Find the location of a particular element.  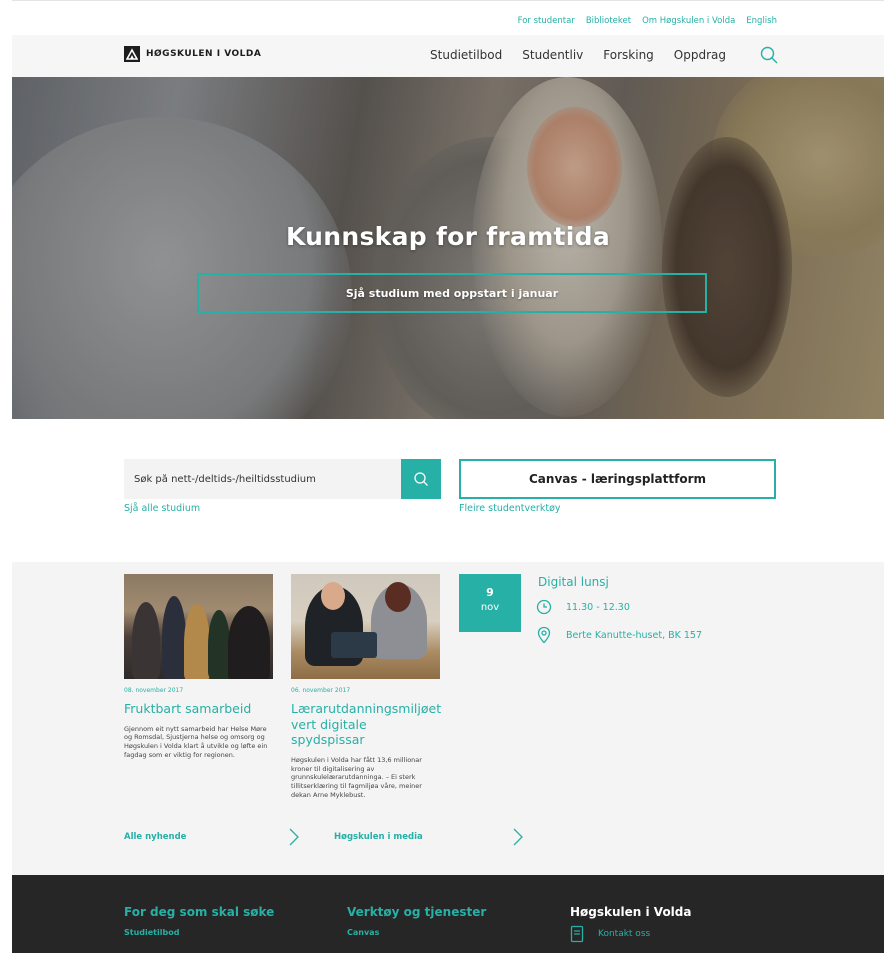

footer-column-hvo: Høgskulen i Volda Kontakt oss is located at coordinates (630, 924).